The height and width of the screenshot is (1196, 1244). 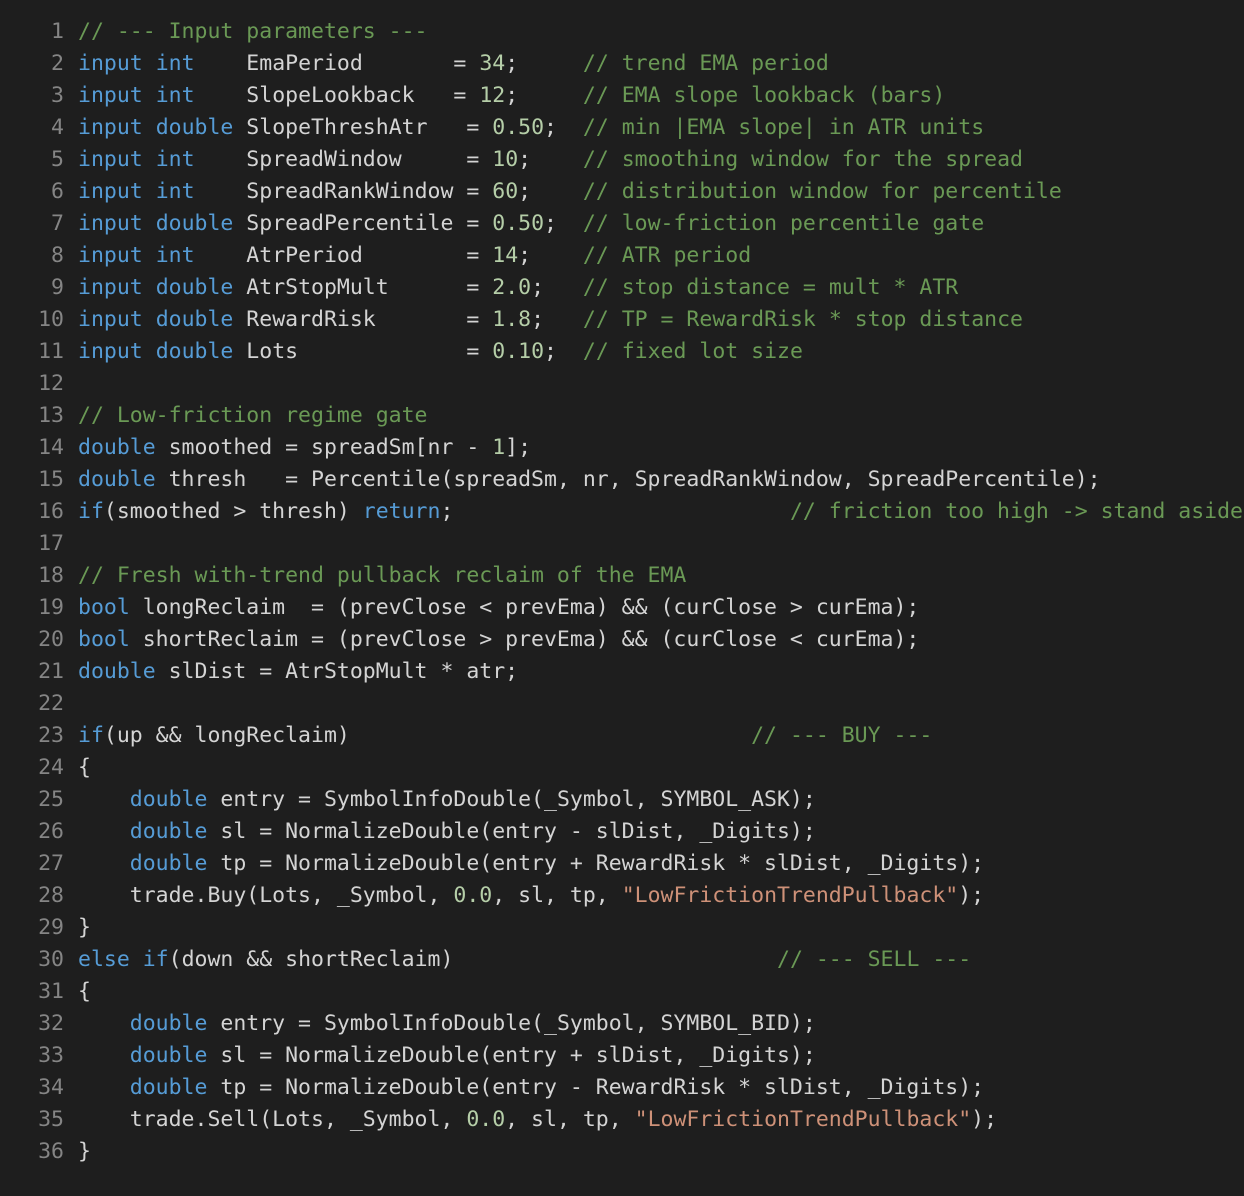 I want to click on comment-token: // low-friction percentile gate, so click(x=783, y=223).